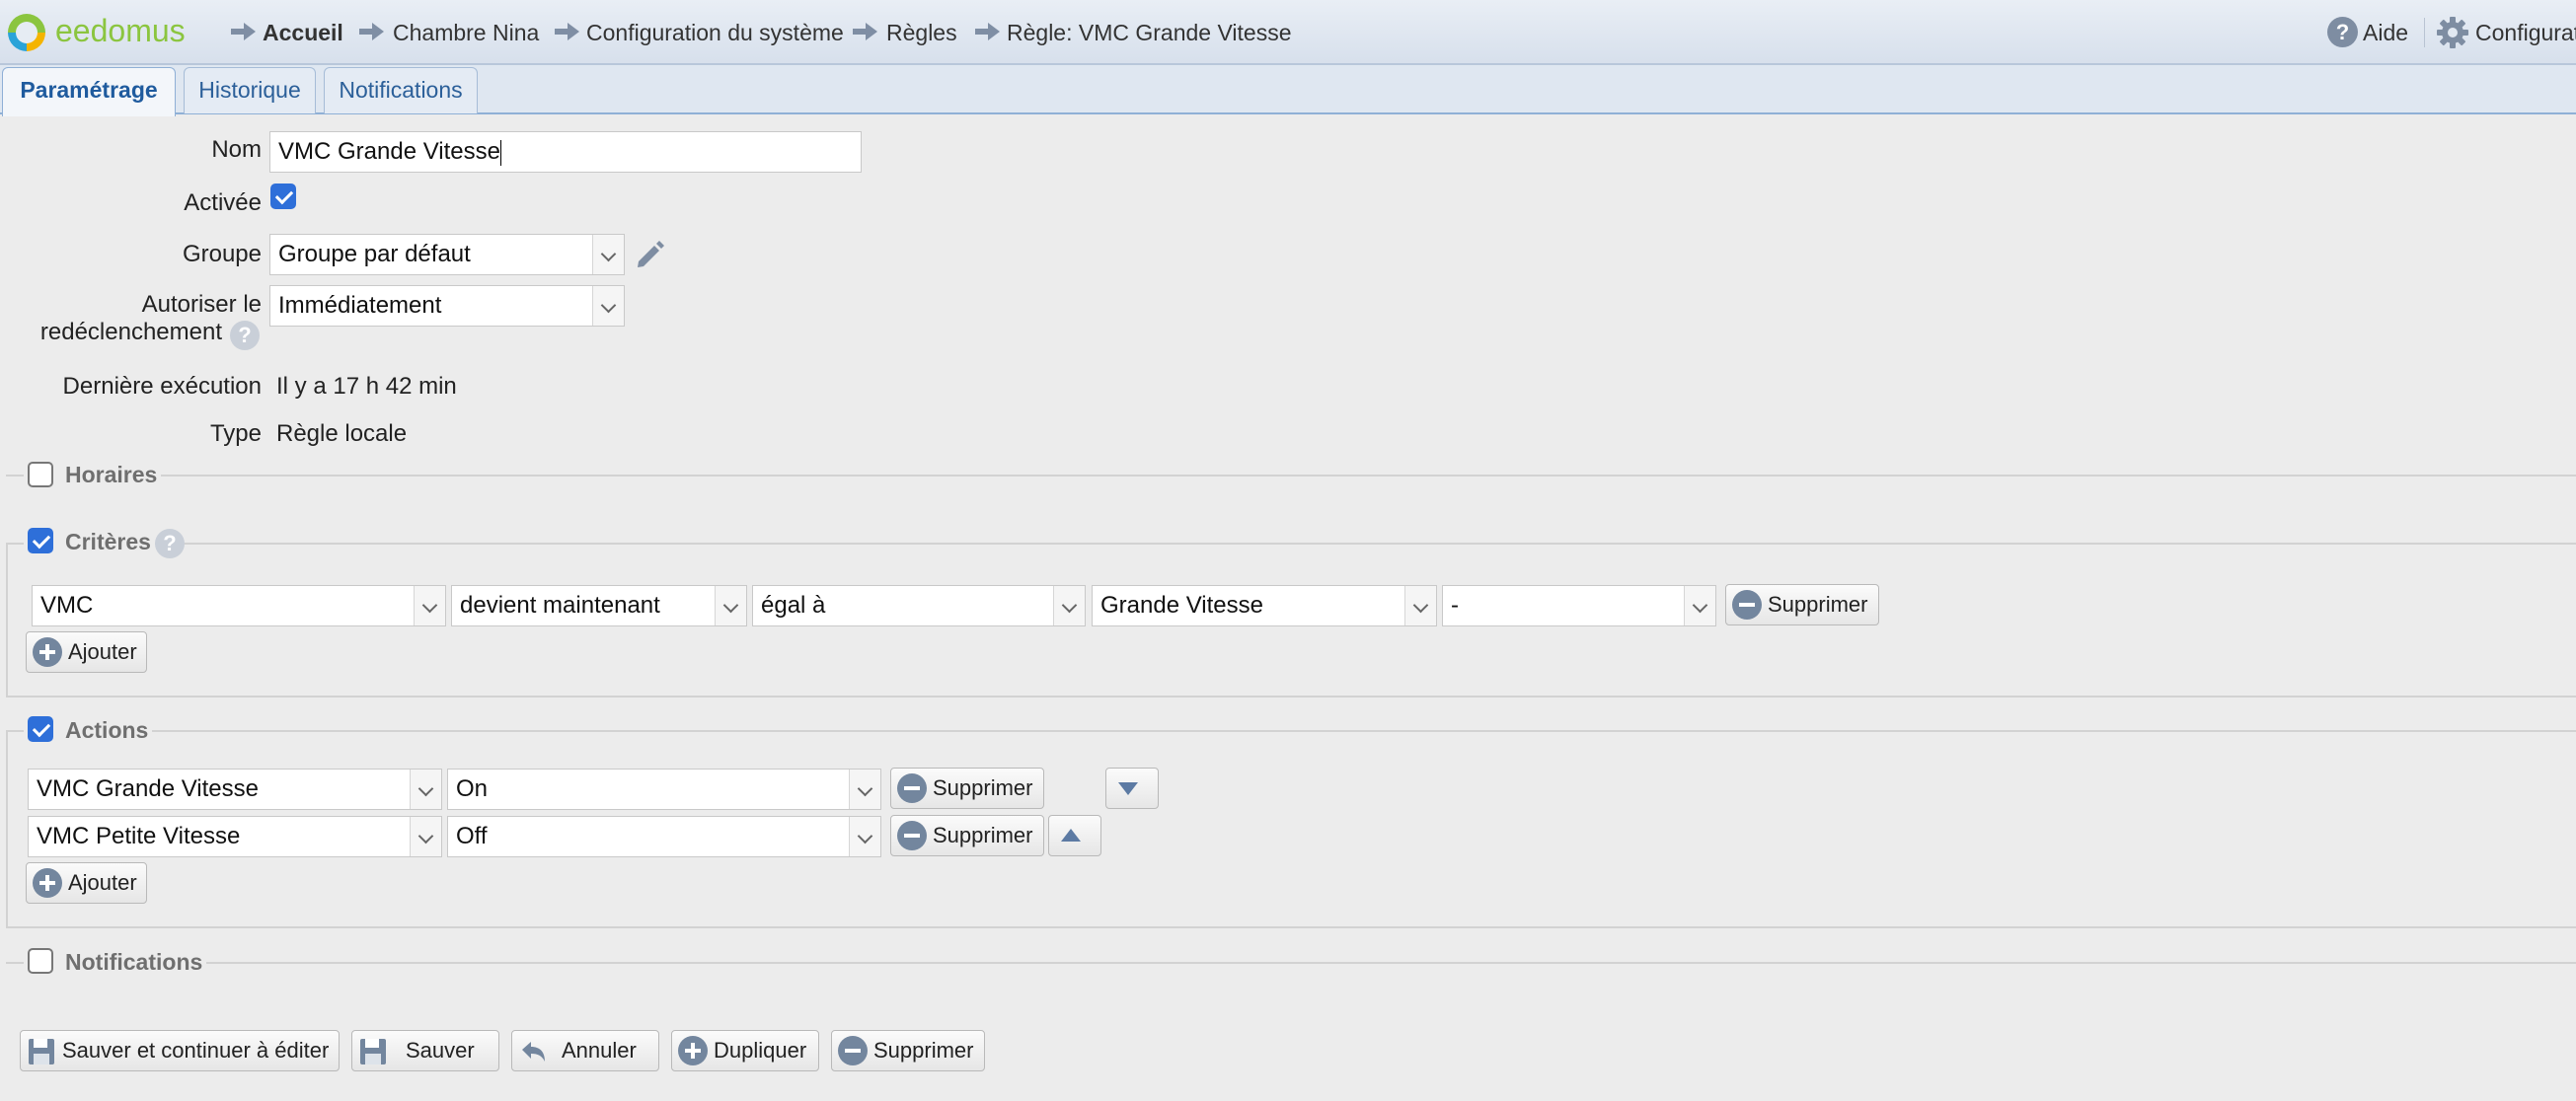 This screenshot has width=2576, height=1101. Describe the element at coordinates (649, 255) in the screenshot. I see `pencil-edit-icon` at that location.